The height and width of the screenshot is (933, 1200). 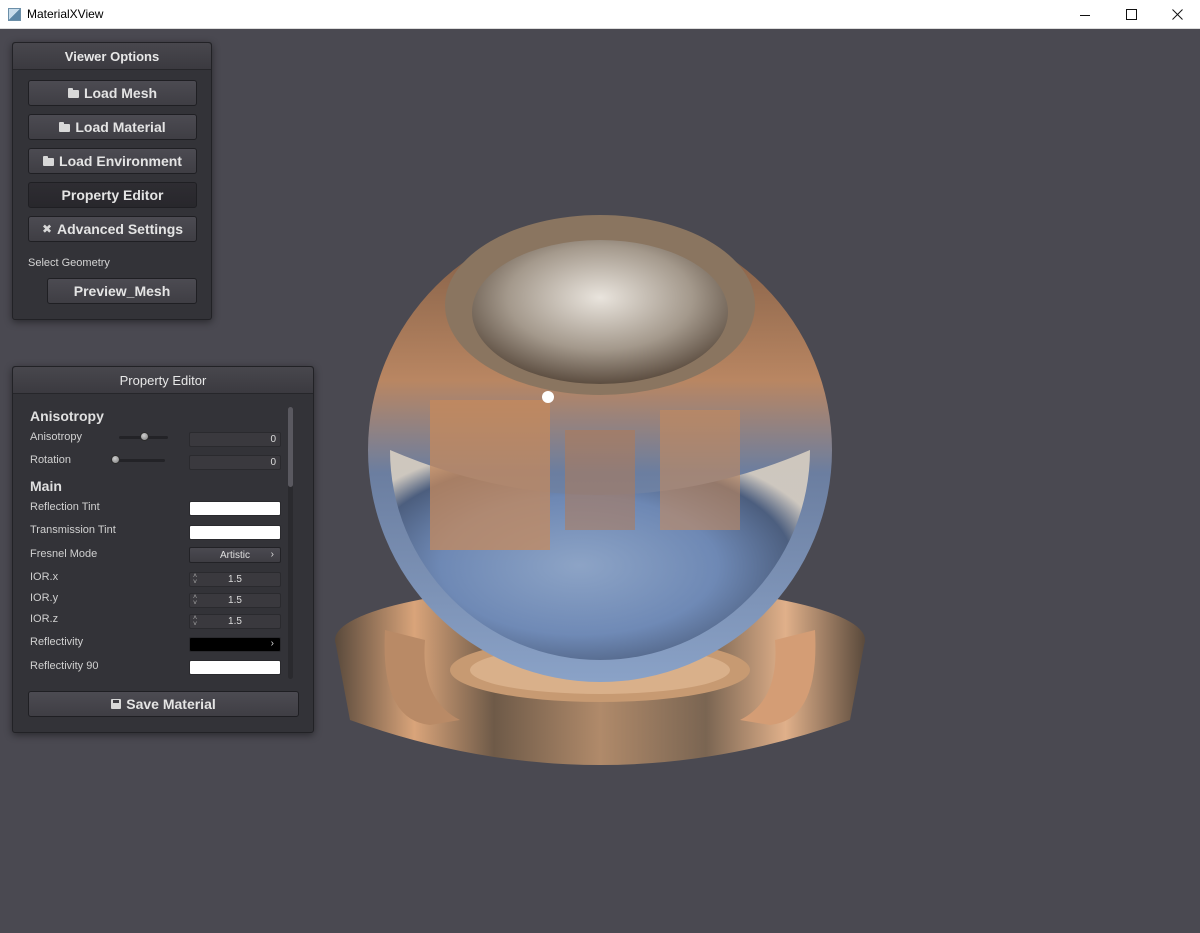 What do you see at coordinates (144, 436) in the screenshot?
I see `anisotropy-slider-knob` at bounding box center [144, 436].